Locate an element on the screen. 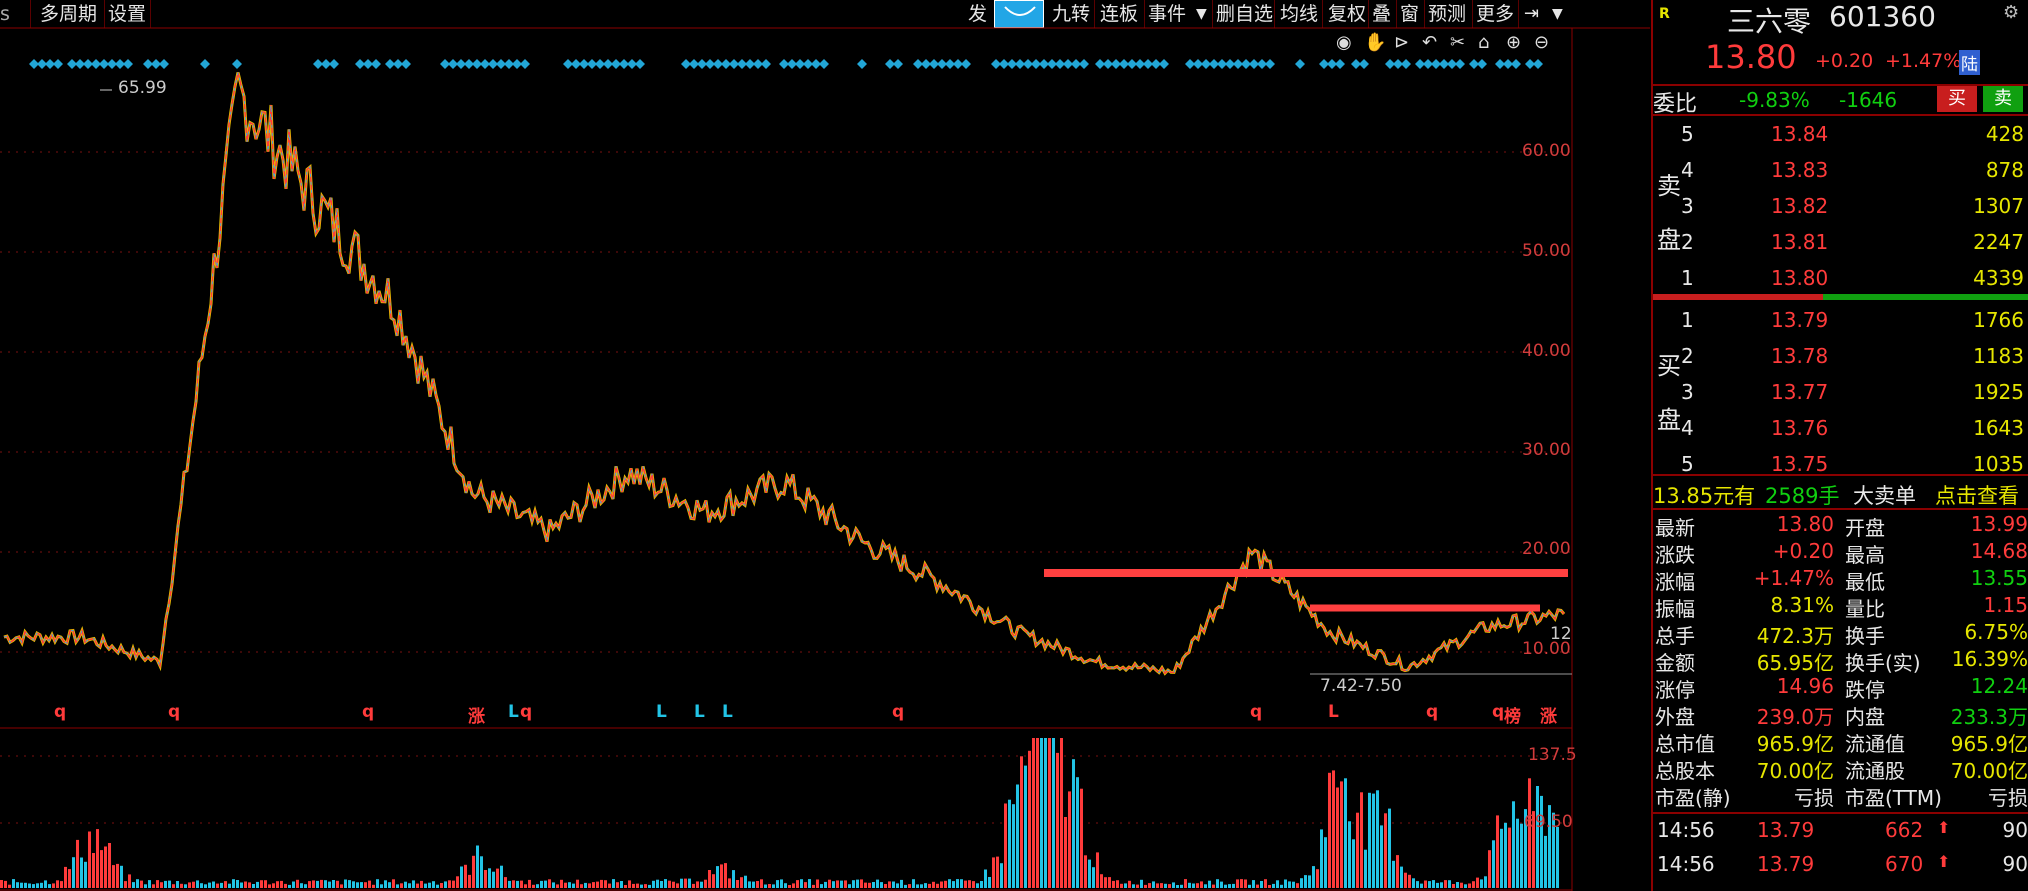 The height and width of the screenshot is (891, 2028). range-label: 7.42-7.50 is located at coordinates (1361, 686).